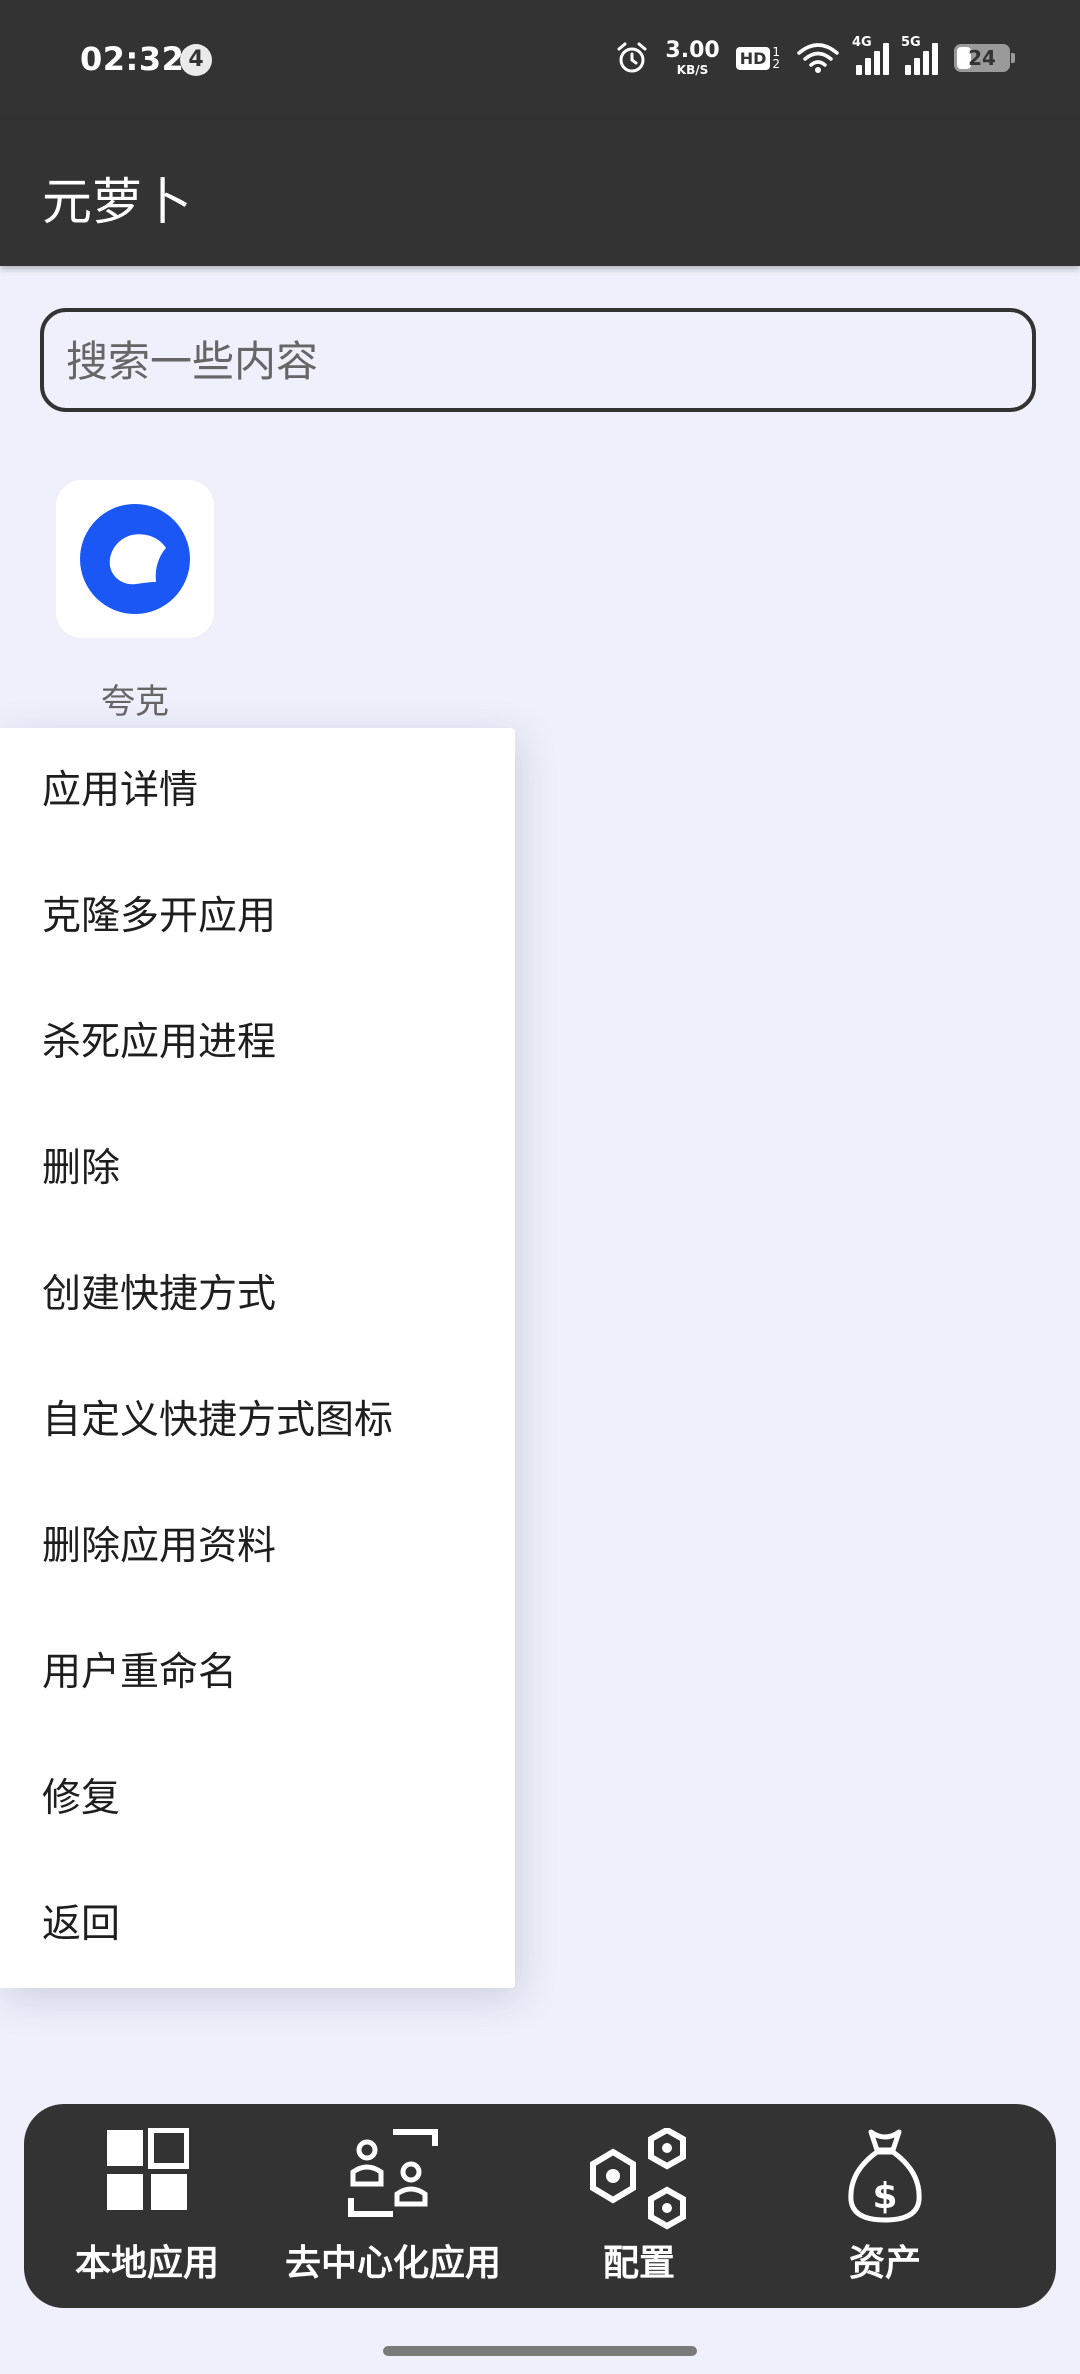 The height and width of the screenshot is (2374, 1080). I want to click on status-icons: 3.00 KB/S HD 1 2 4G 5G 24, so click(815, 57).